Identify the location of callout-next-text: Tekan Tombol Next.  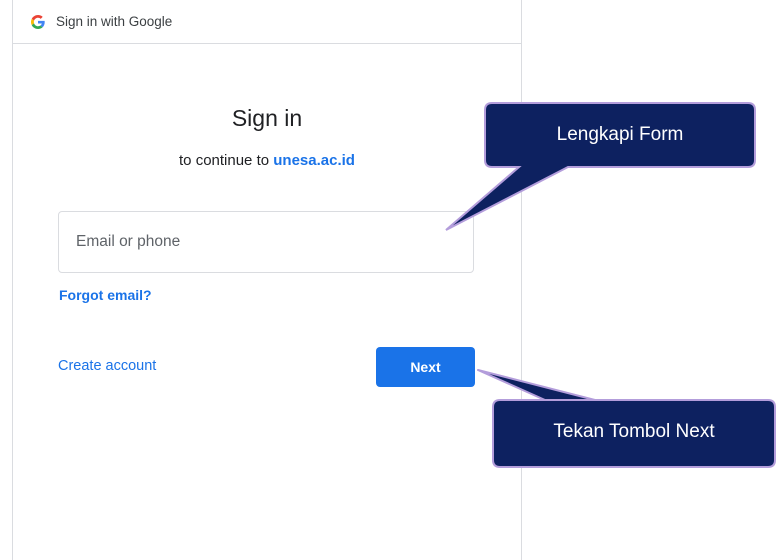
(634, 431).